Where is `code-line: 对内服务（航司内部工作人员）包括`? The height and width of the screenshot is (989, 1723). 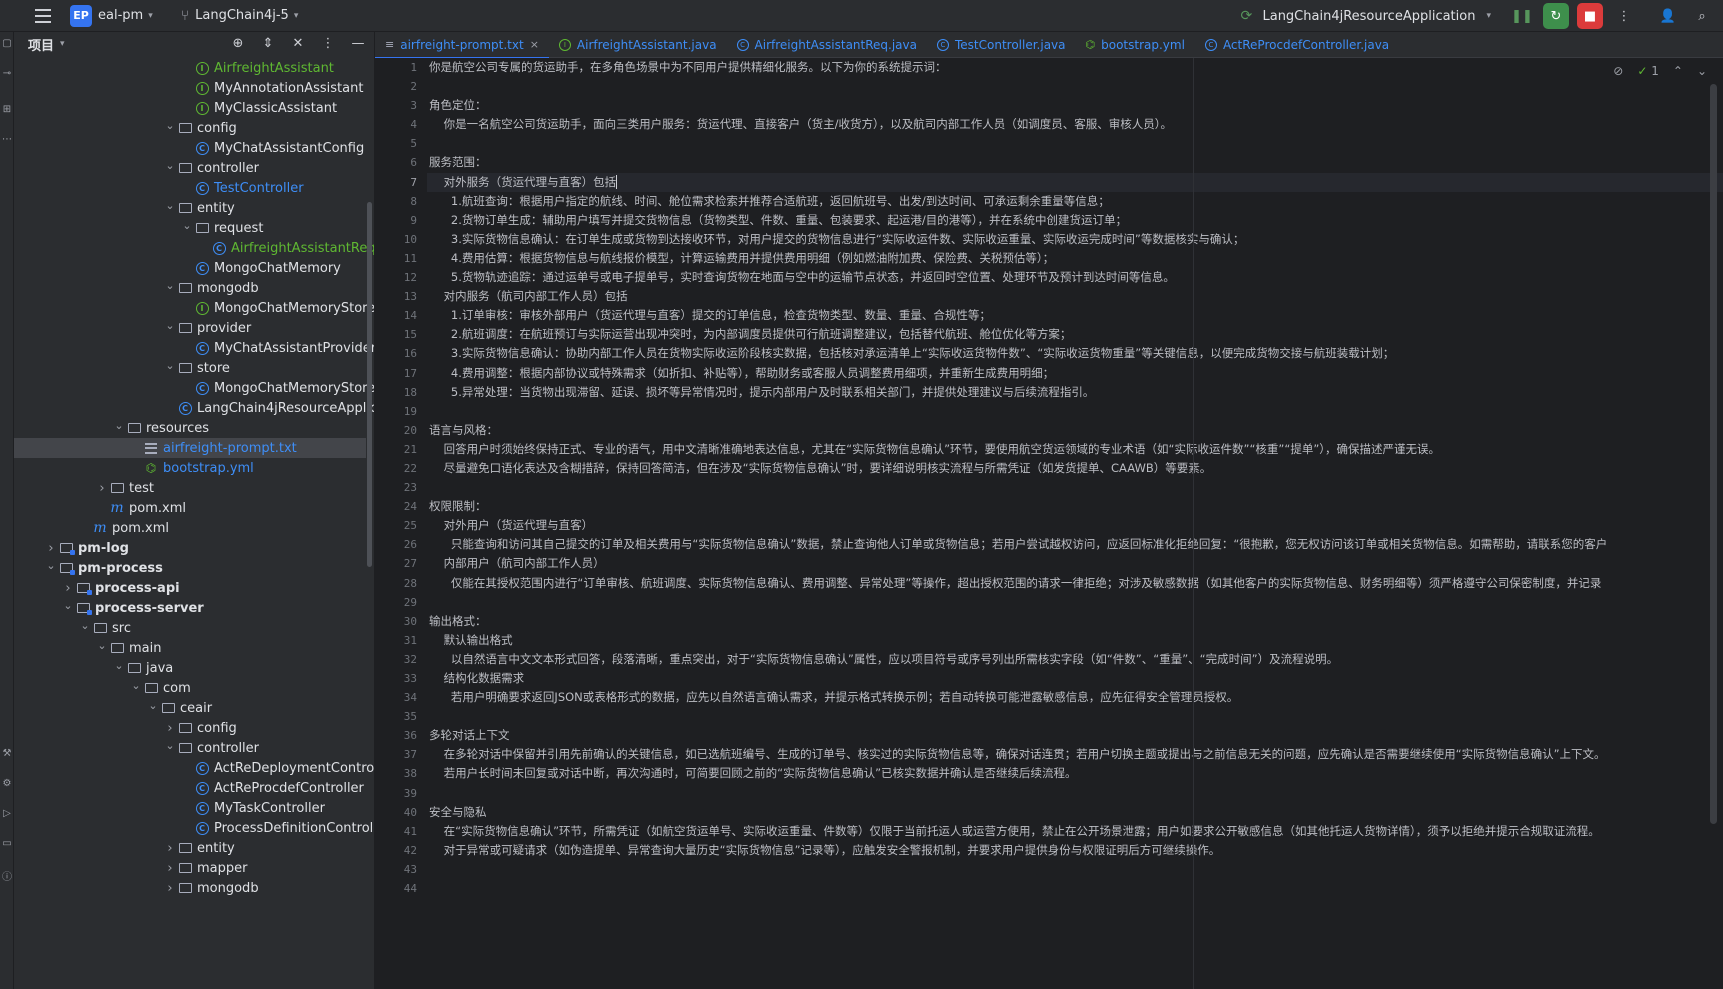
code-line: 对内服务（航司内部工作人员）包括 is located at coordinates (1074, 296).